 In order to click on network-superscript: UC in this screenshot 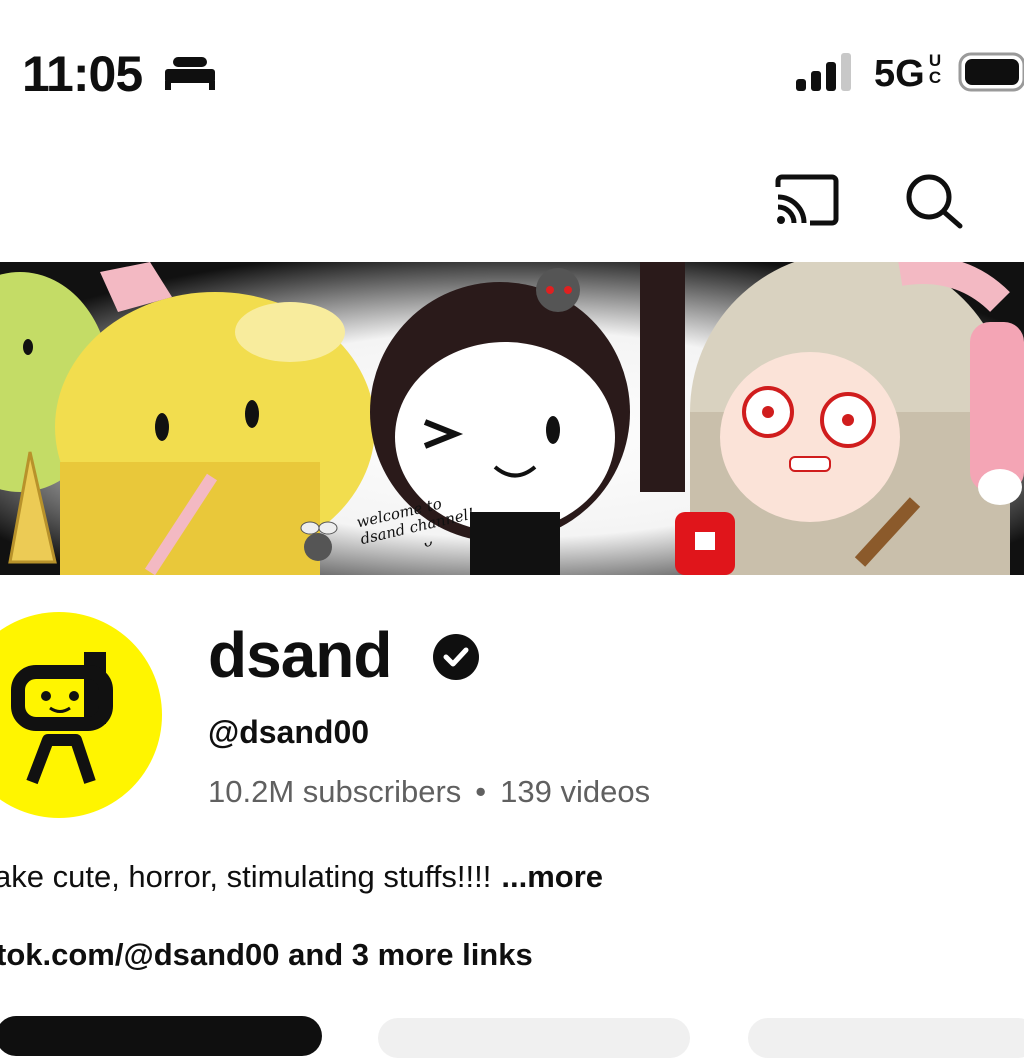, I will do `click(935, 69)`.